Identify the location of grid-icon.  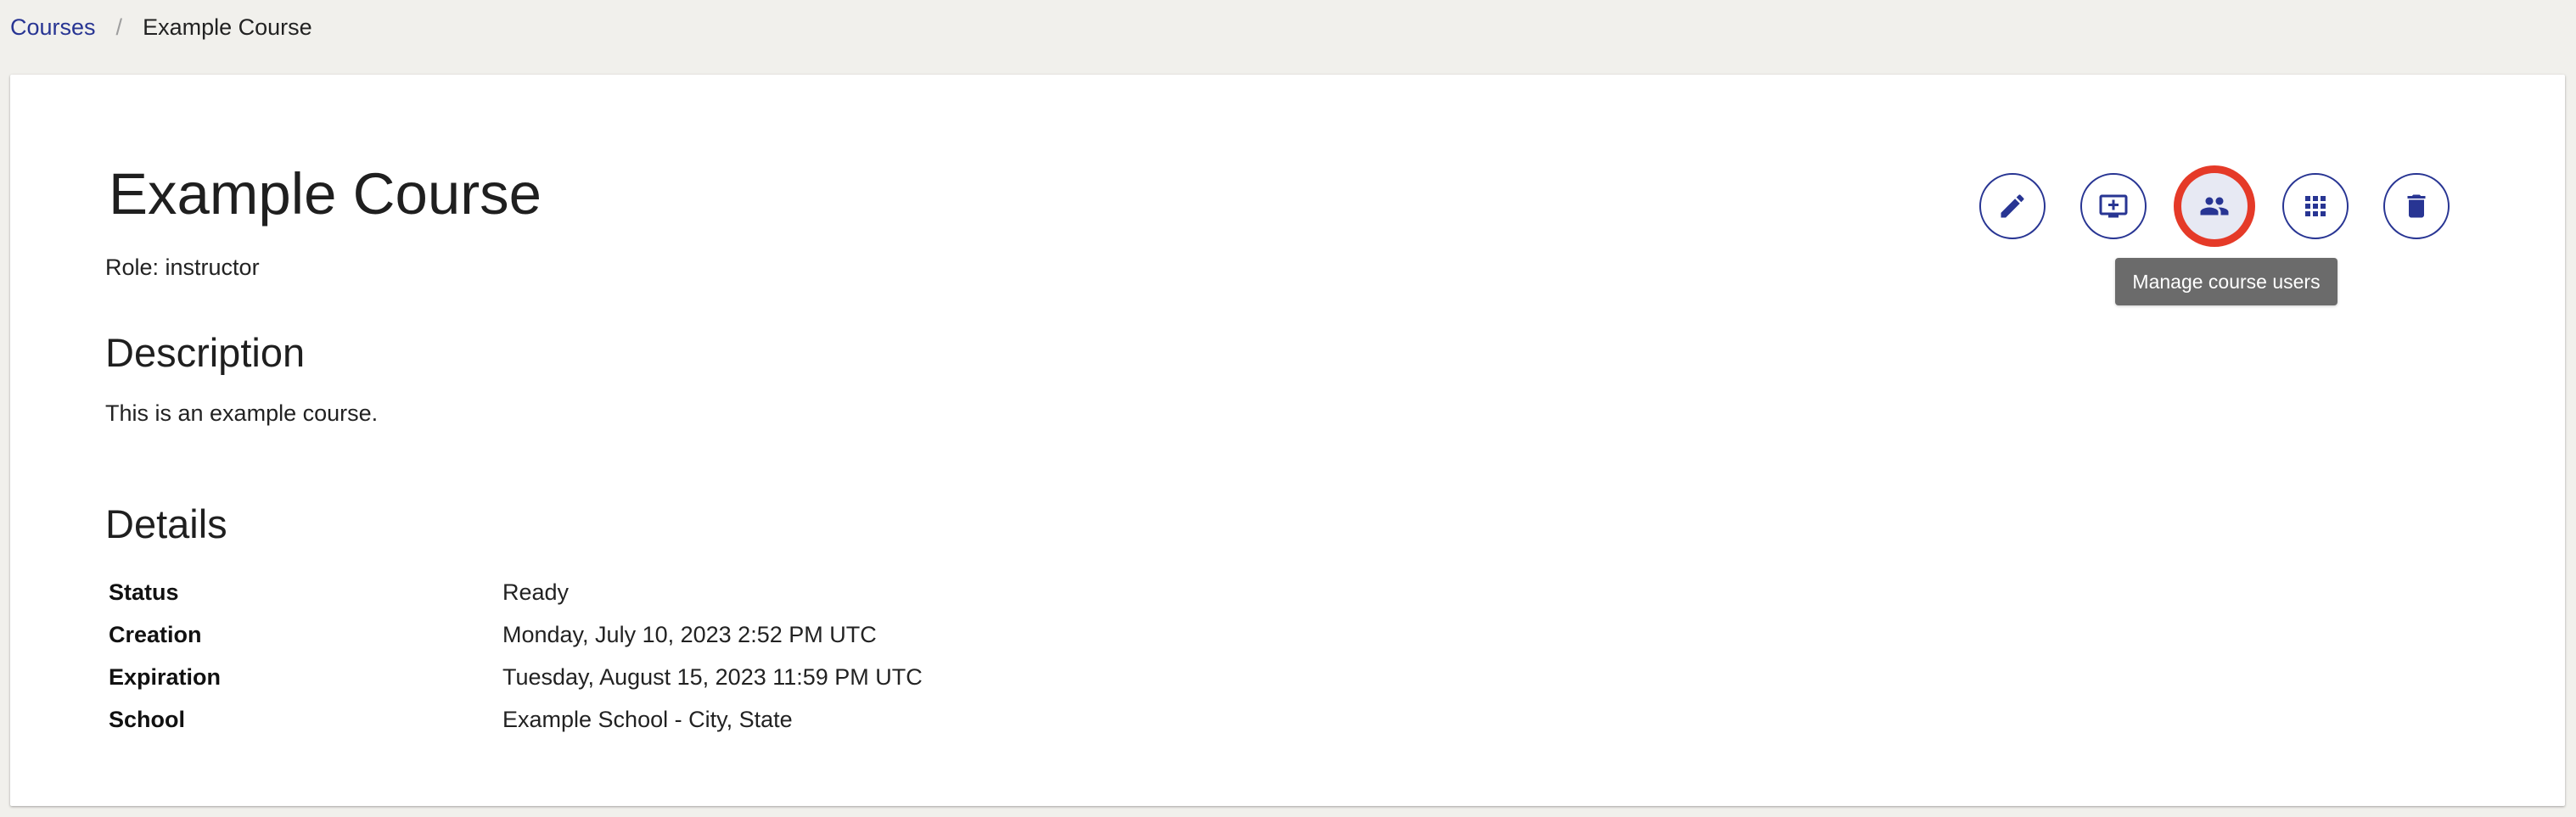
(2315, 206).